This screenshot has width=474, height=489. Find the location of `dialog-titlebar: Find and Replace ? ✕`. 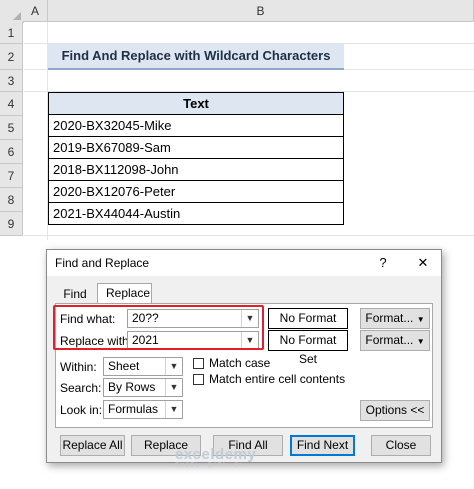

dialog-titlebar: Find and Replace ? ✕ is located at coordinates (244, 263).